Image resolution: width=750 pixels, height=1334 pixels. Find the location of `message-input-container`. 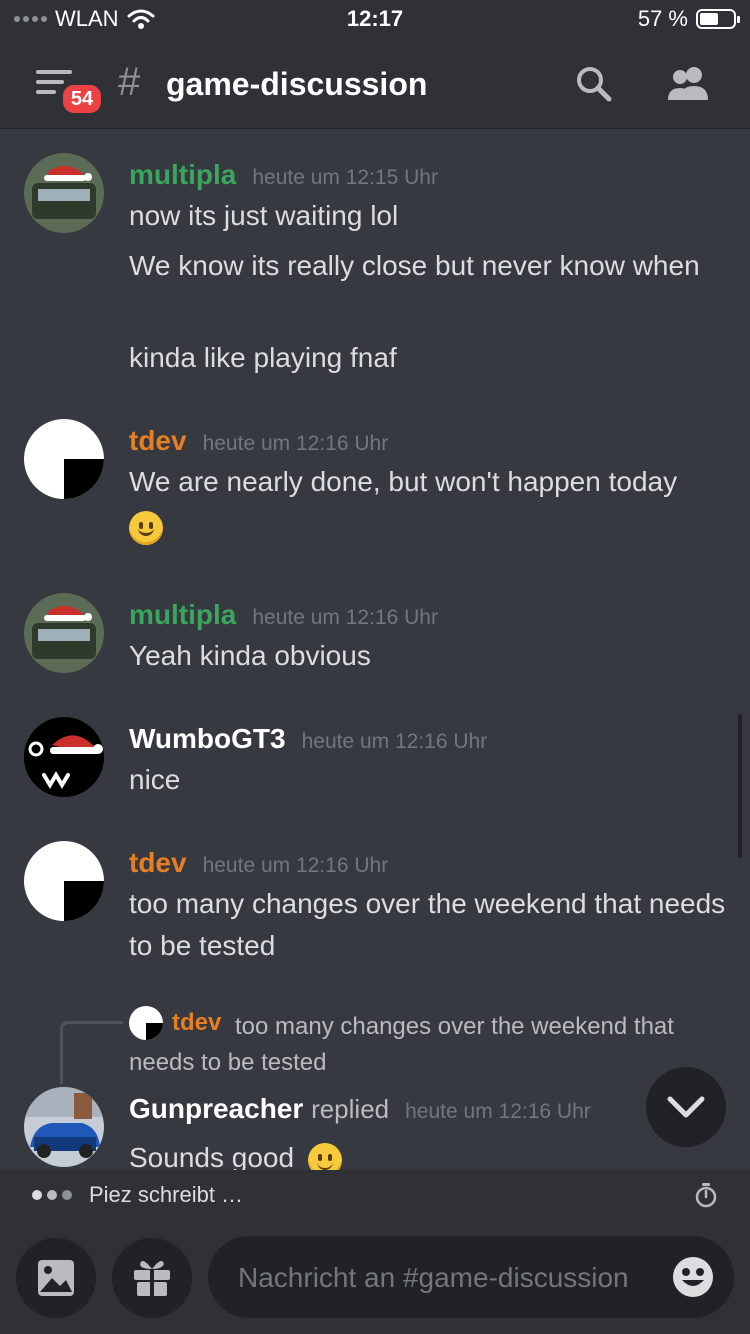

message-input-container is located at coordinates (471, 1278).